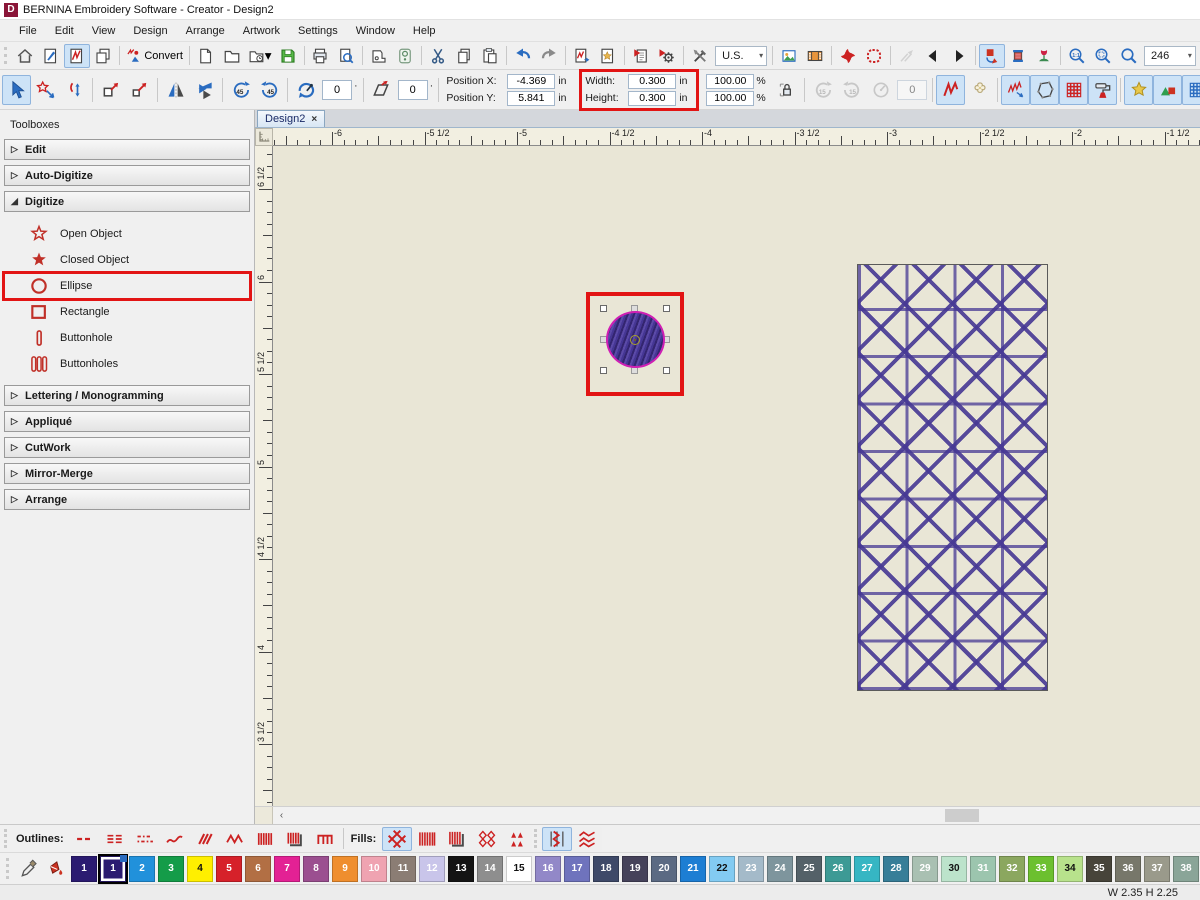  What do you see at coordinates (324, 838) in the screenshot?
I see `outline-open-object-button` at bounding box center [324, 838].